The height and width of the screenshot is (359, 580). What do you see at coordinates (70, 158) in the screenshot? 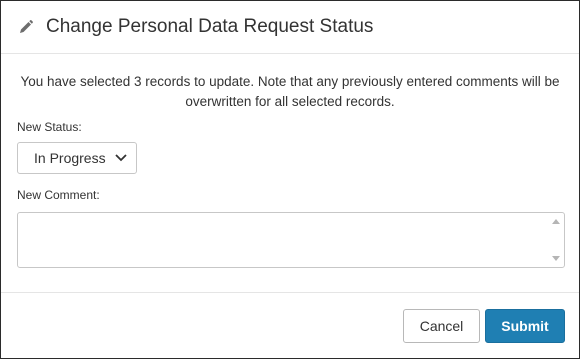
I see `status-dropdown-value: In Progress` at bounding box center [70, 158].